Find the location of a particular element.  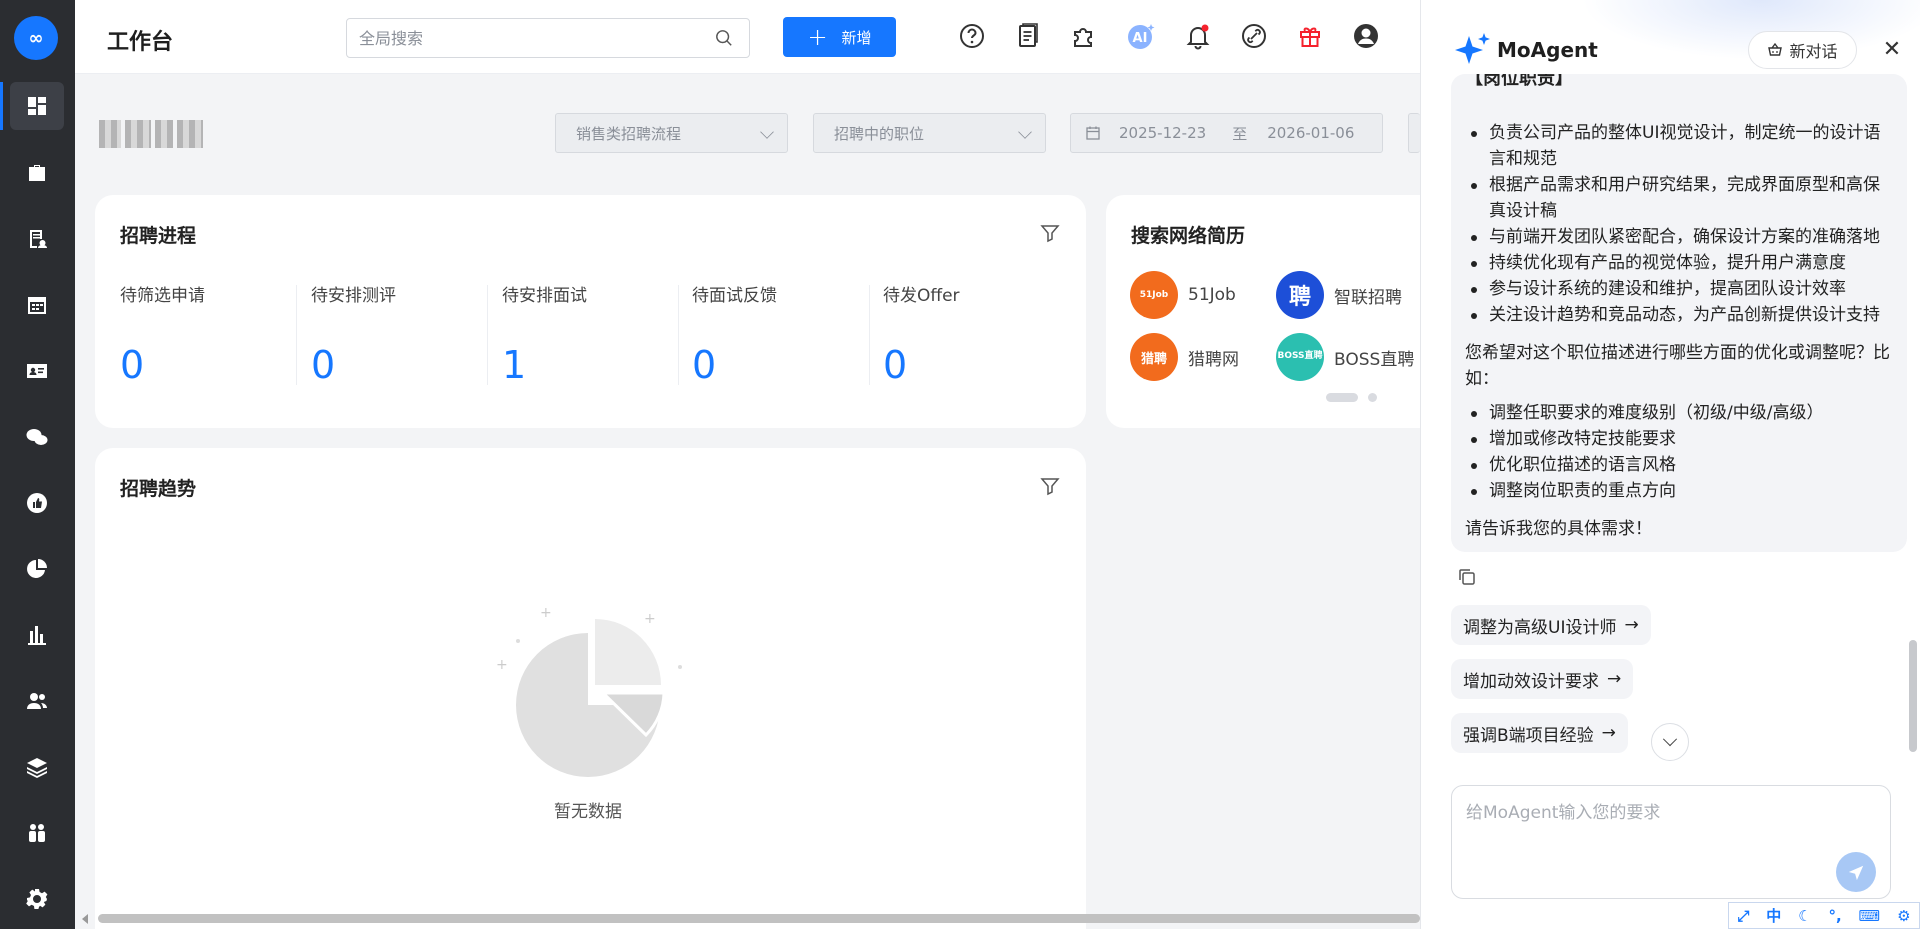

zhilian-logo-icon: 聘 is located at coordinates (1300, 295).